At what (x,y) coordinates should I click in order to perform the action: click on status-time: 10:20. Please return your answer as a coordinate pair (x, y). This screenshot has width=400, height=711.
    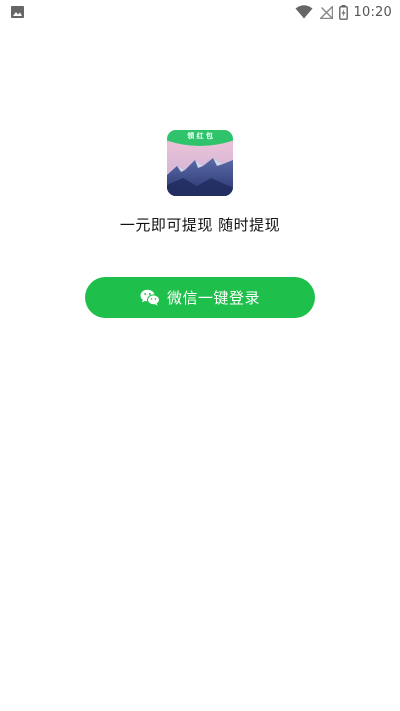
    Looking at the image, I should click on (372, 12).